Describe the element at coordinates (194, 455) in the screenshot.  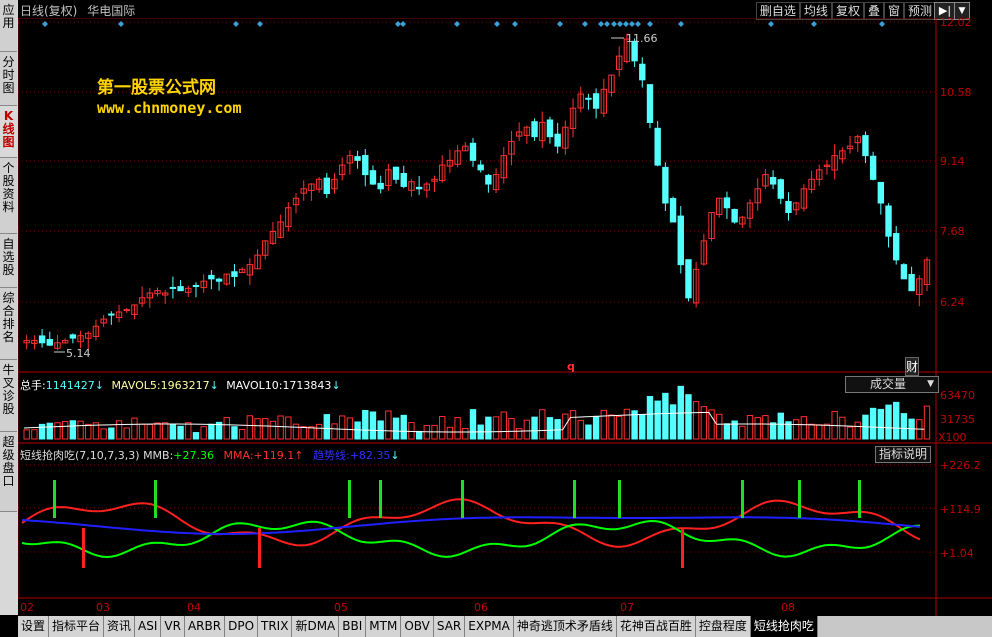
I see `mmb-value: +27.36` at that location.